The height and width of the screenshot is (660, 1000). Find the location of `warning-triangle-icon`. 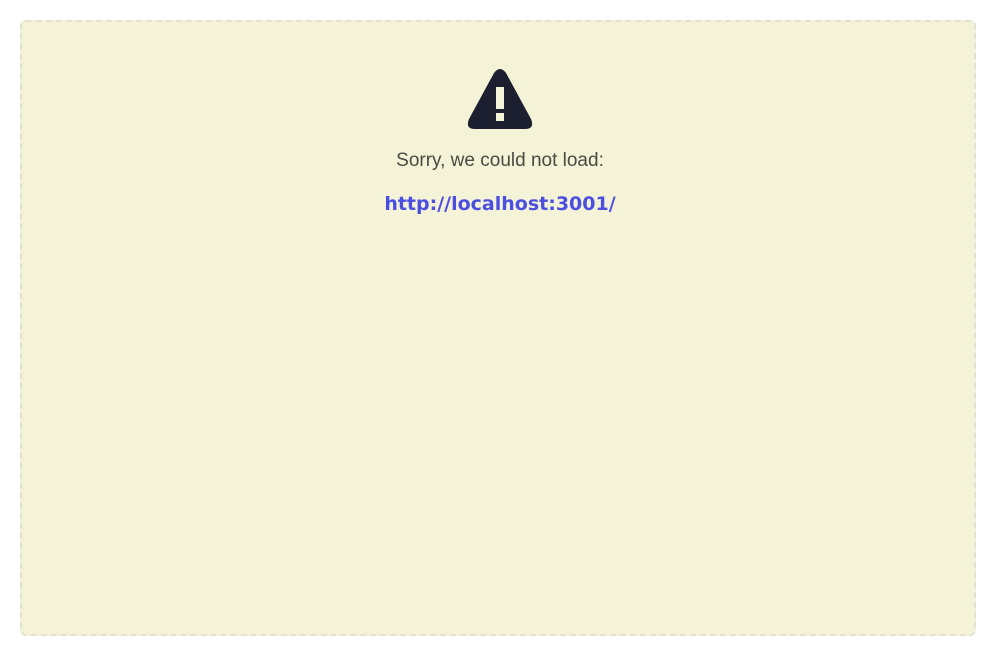

warning-triangle-icon is located at coordinates (500, 99).